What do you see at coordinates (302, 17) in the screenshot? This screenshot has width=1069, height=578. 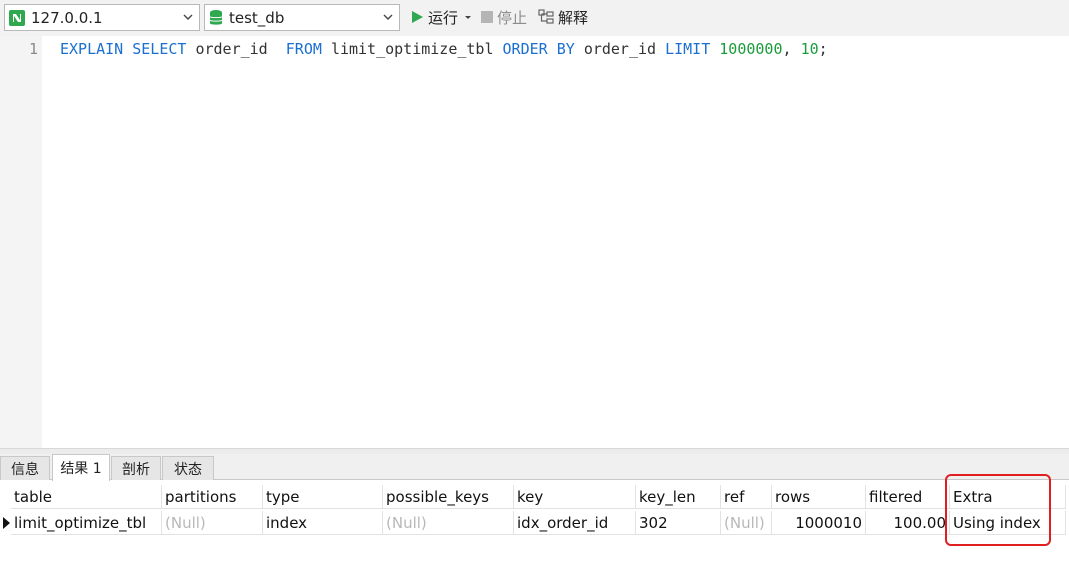 I see `database-select: test_db` at bounding box center [302, 17].